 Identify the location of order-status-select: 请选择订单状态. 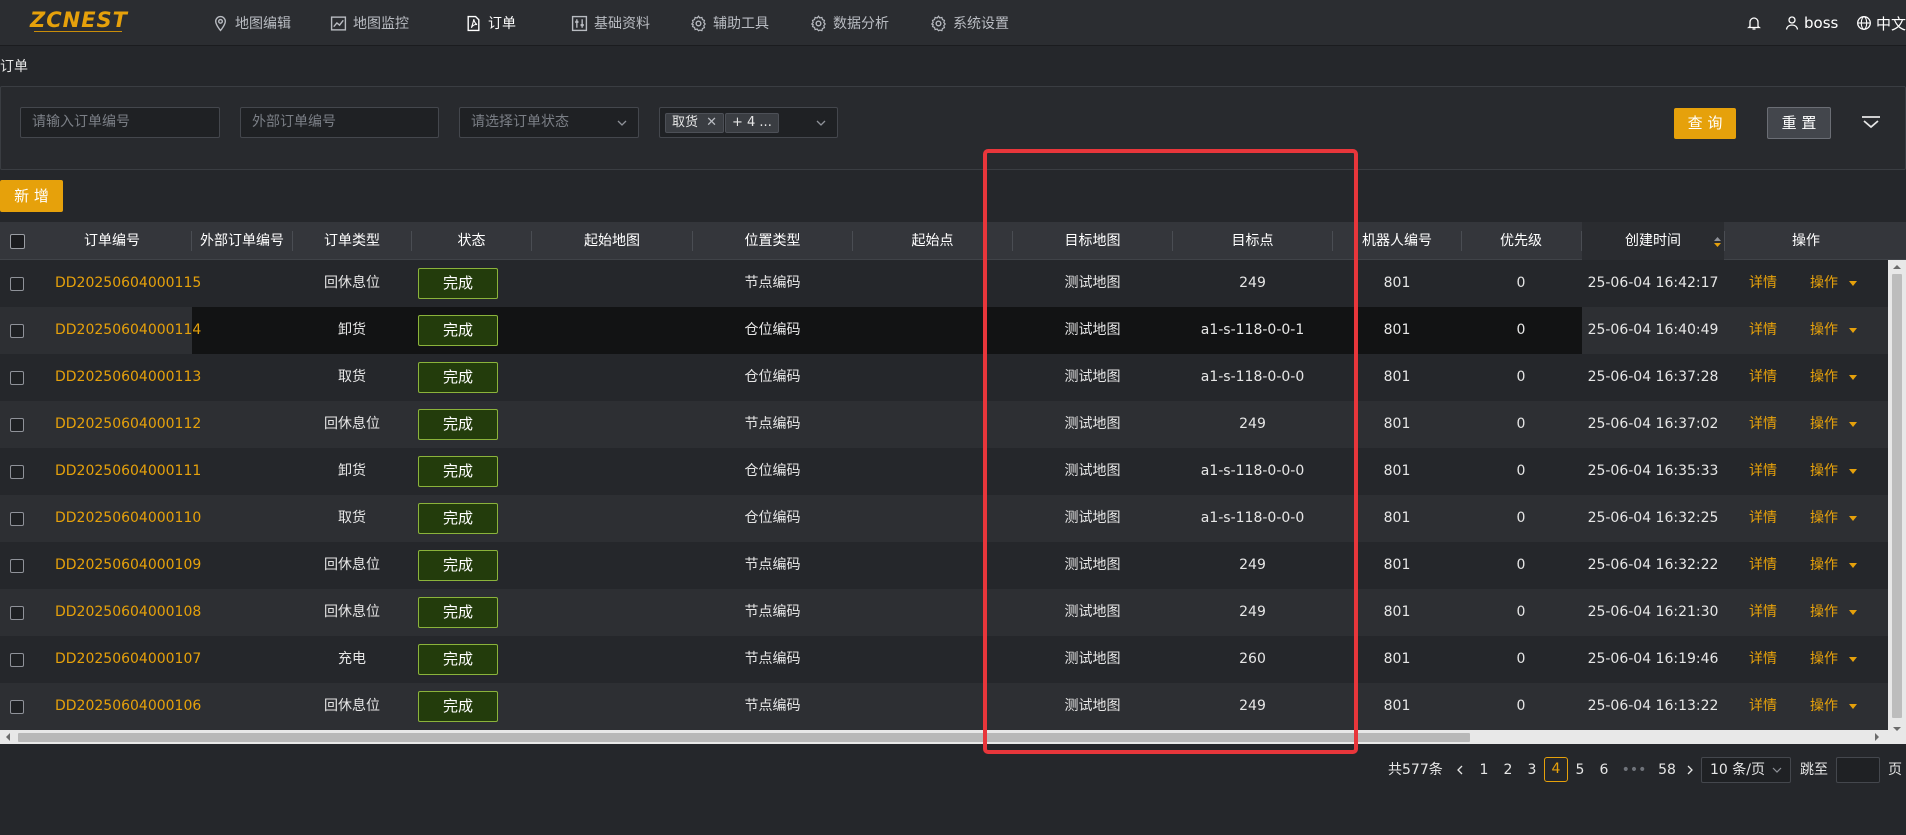
(549, 122).